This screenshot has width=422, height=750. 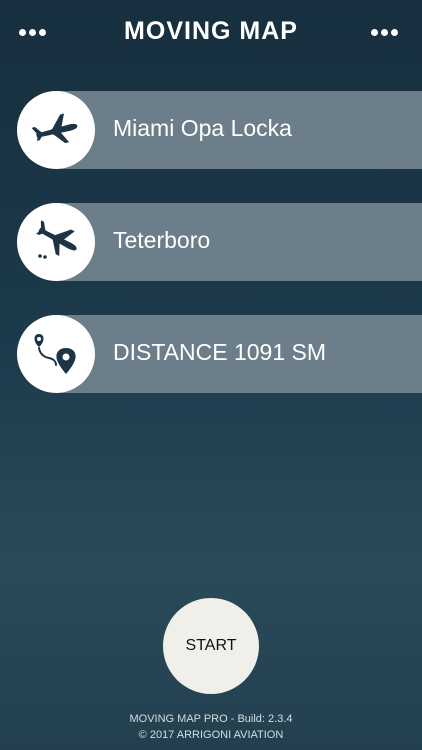 I want to click on right-menu-dots-icon, so click(x=387, y=32).